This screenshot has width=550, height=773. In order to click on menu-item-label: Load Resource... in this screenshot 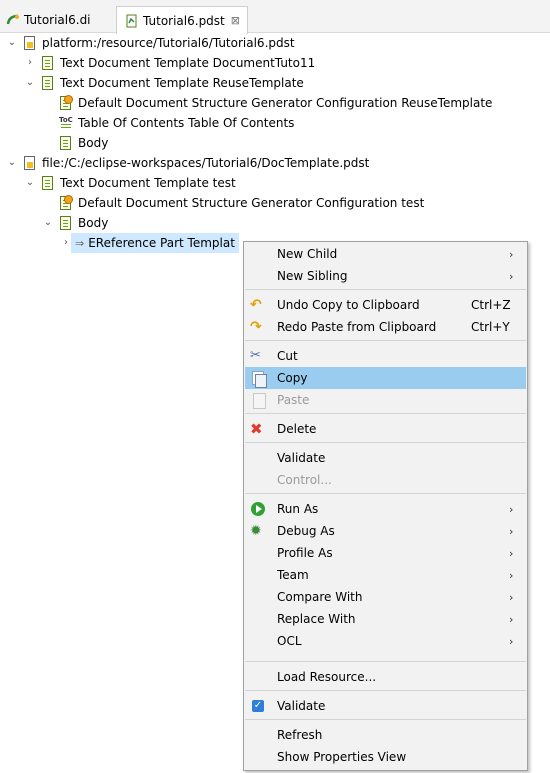, I will do `click(327, 677)`.